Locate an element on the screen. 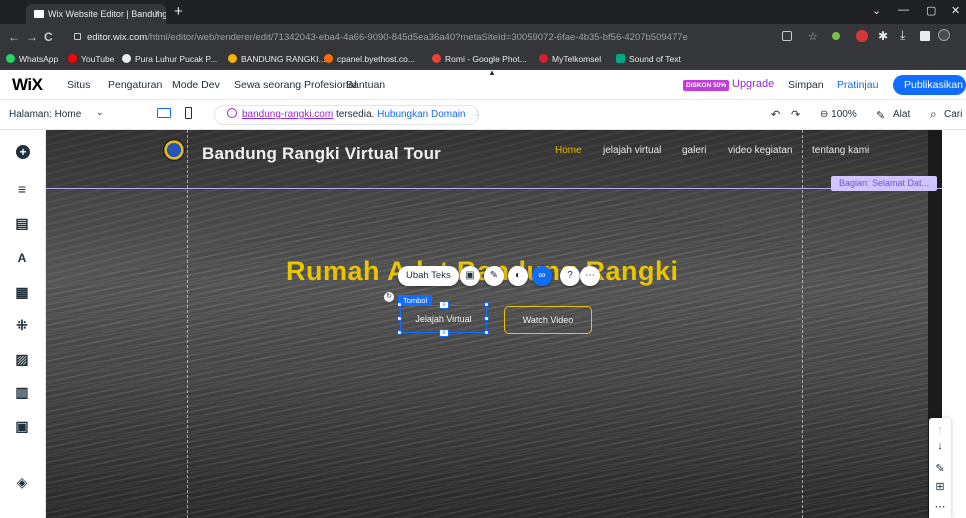 Image resolution: width=966 pixels, height=518 pixels. bookmark-item: MyTelkomsel is located at coordinates (570, 59).